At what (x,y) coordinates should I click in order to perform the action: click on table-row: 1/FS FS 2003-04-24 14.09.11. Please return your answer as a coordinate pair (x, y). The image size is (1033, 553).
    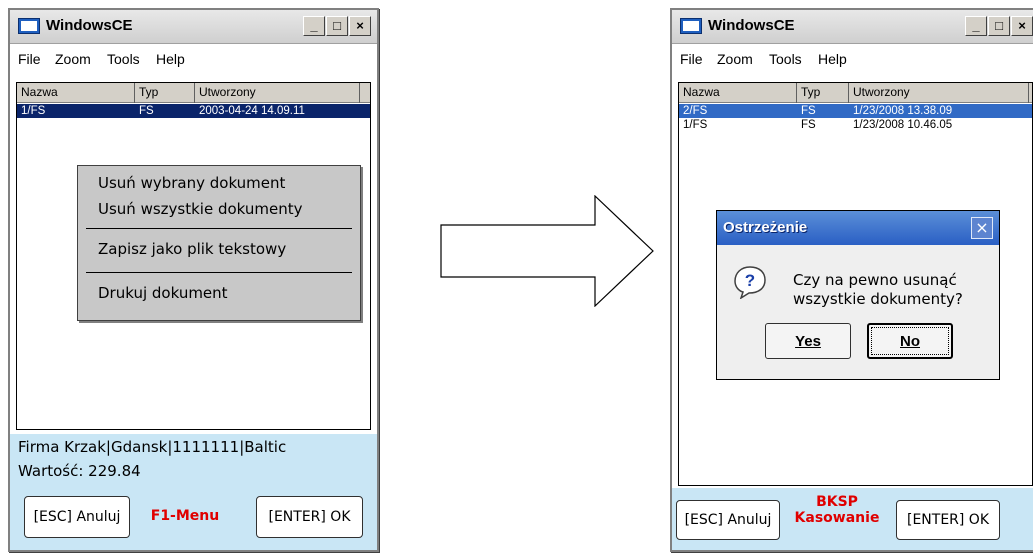
    Looking at the image, I should click on (193, 111).